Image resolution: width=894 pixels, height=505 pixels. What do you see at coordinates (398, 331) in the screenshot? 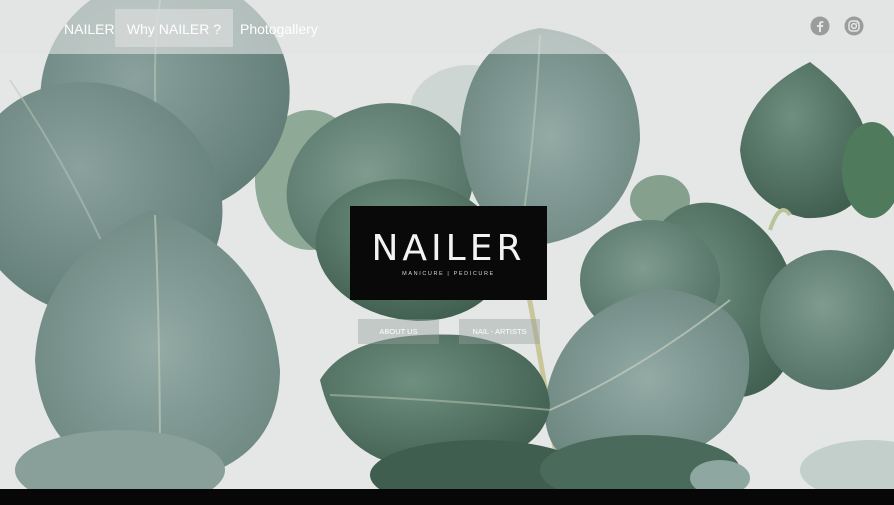
I see `about-us-button: ABOUT US` at bounding box center [398, 331].